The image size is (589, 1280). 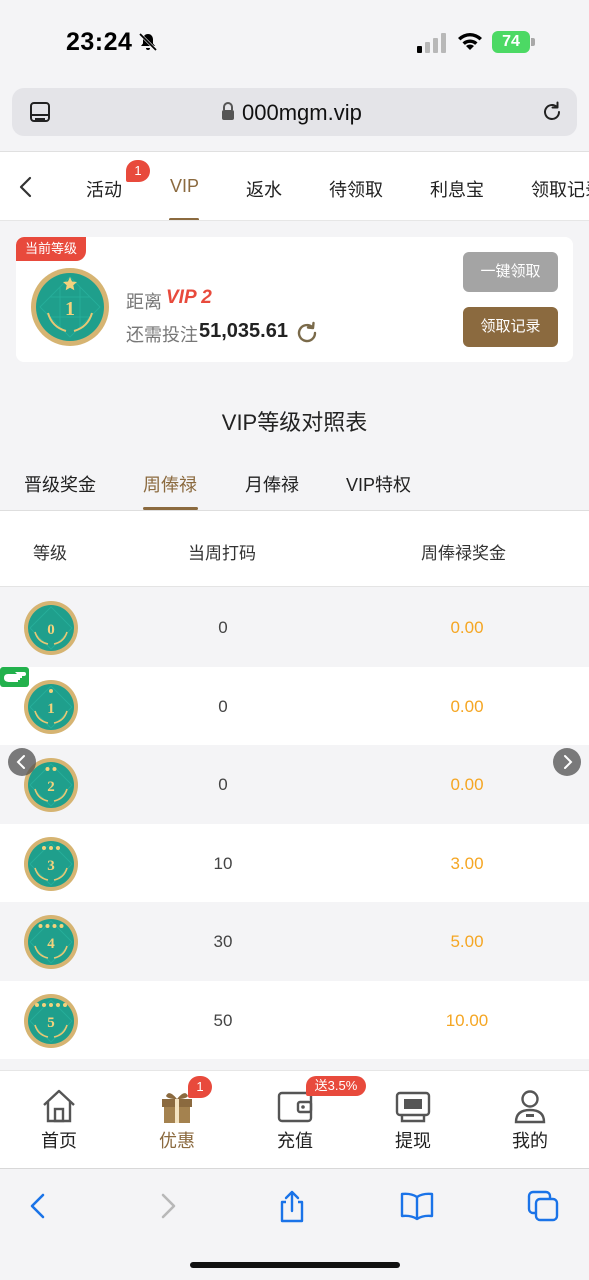 What do you see at coordinates (223, 863) in the screenshot?
I see `row-weekly-code: 10` at bounding box center [223, 863].